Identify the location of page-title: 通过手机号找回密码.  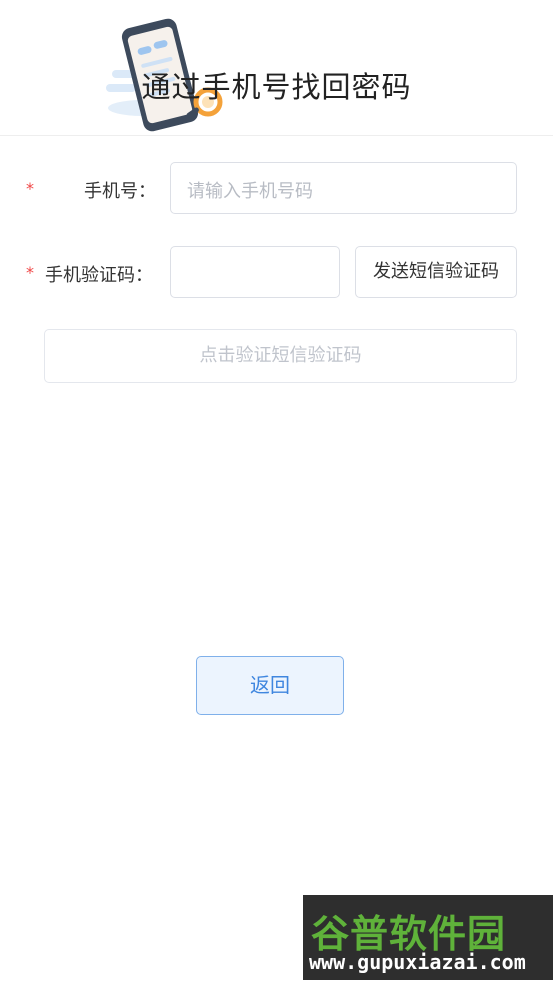
(276, 87).